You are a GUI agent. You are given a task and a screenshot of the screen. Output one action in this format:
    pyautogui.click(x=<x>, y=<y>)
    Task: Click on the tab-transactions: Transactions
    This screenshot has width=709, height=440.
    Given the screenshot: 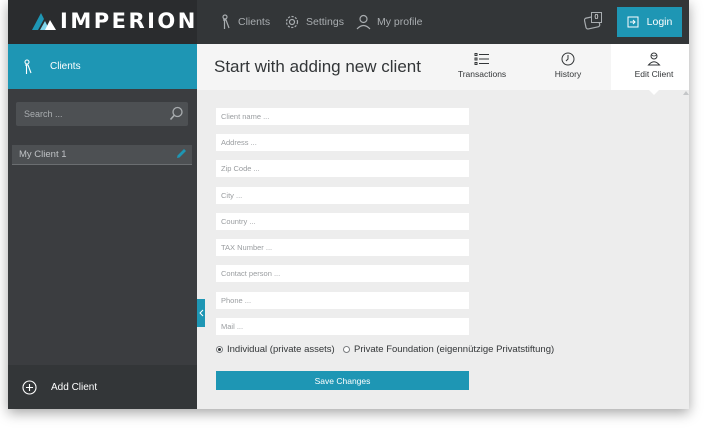 What is the action you would take?
    pyautogui.click(x=482, y=67)
    